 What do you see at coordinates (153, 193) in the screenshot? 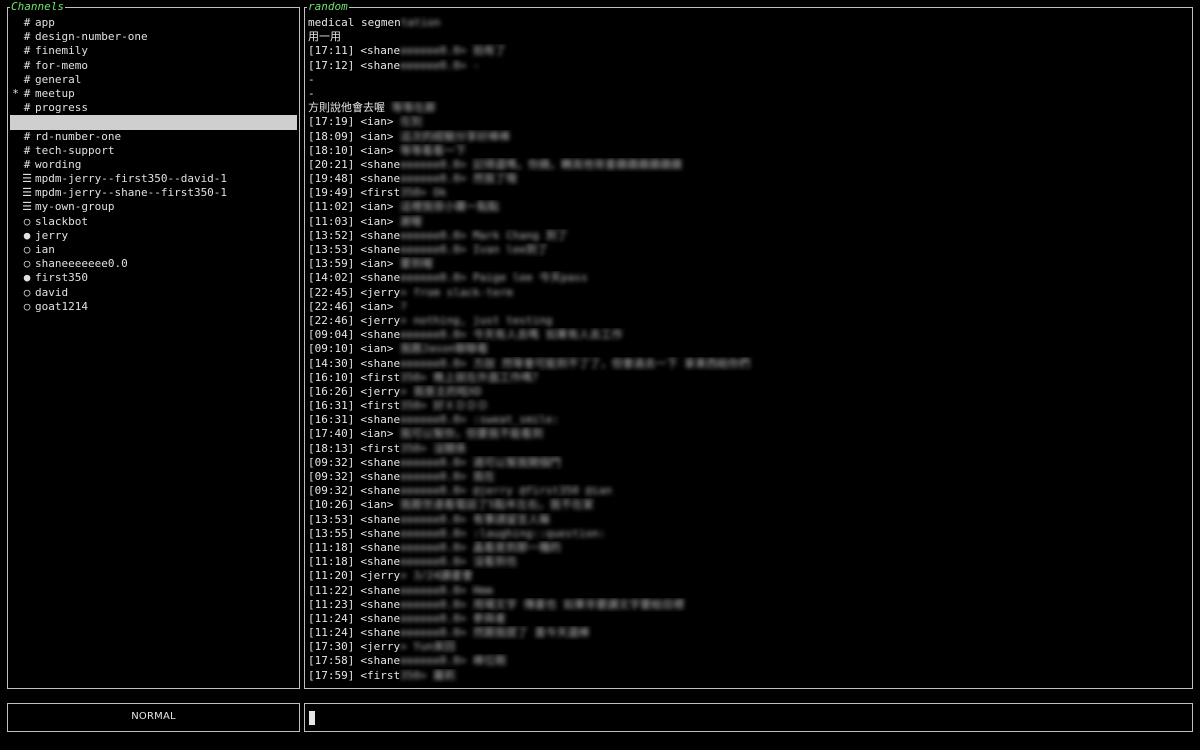
I see `channel-item: ☰ mpdm-jerry--shane--first350-1` at bounding box center [153, 193].